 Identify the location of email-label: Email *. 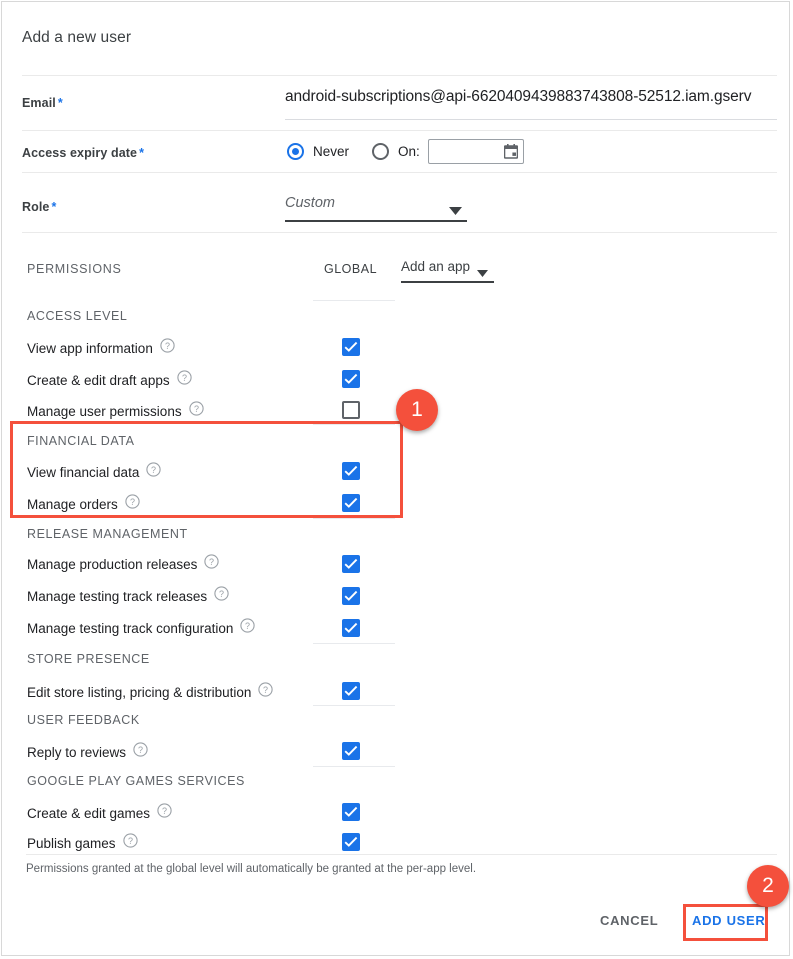
(42, 103).